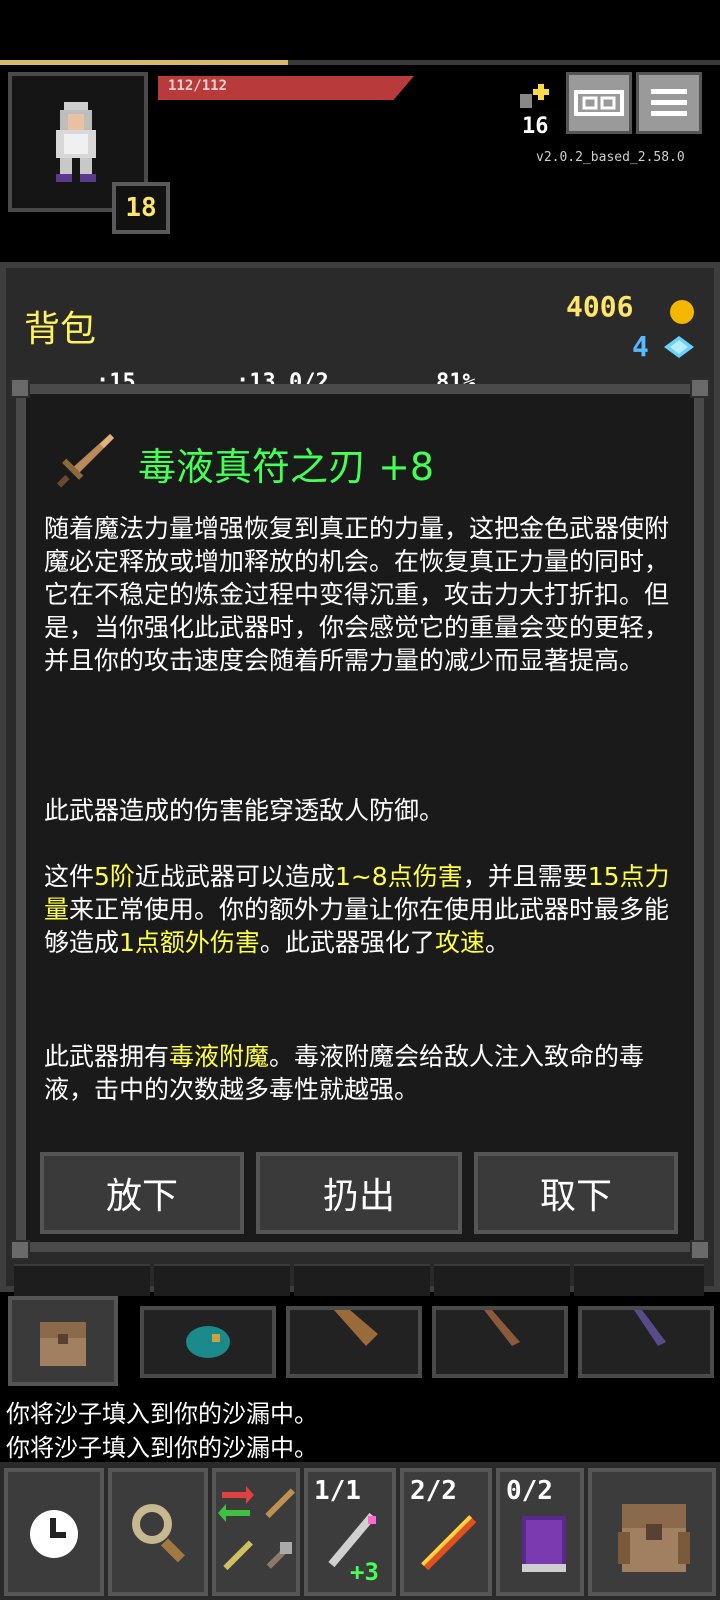 The image size is (720, 1600). Describe the element at coordinates (576, 1193) in the screenshot. I see `unequip-button: 取下` at that location.